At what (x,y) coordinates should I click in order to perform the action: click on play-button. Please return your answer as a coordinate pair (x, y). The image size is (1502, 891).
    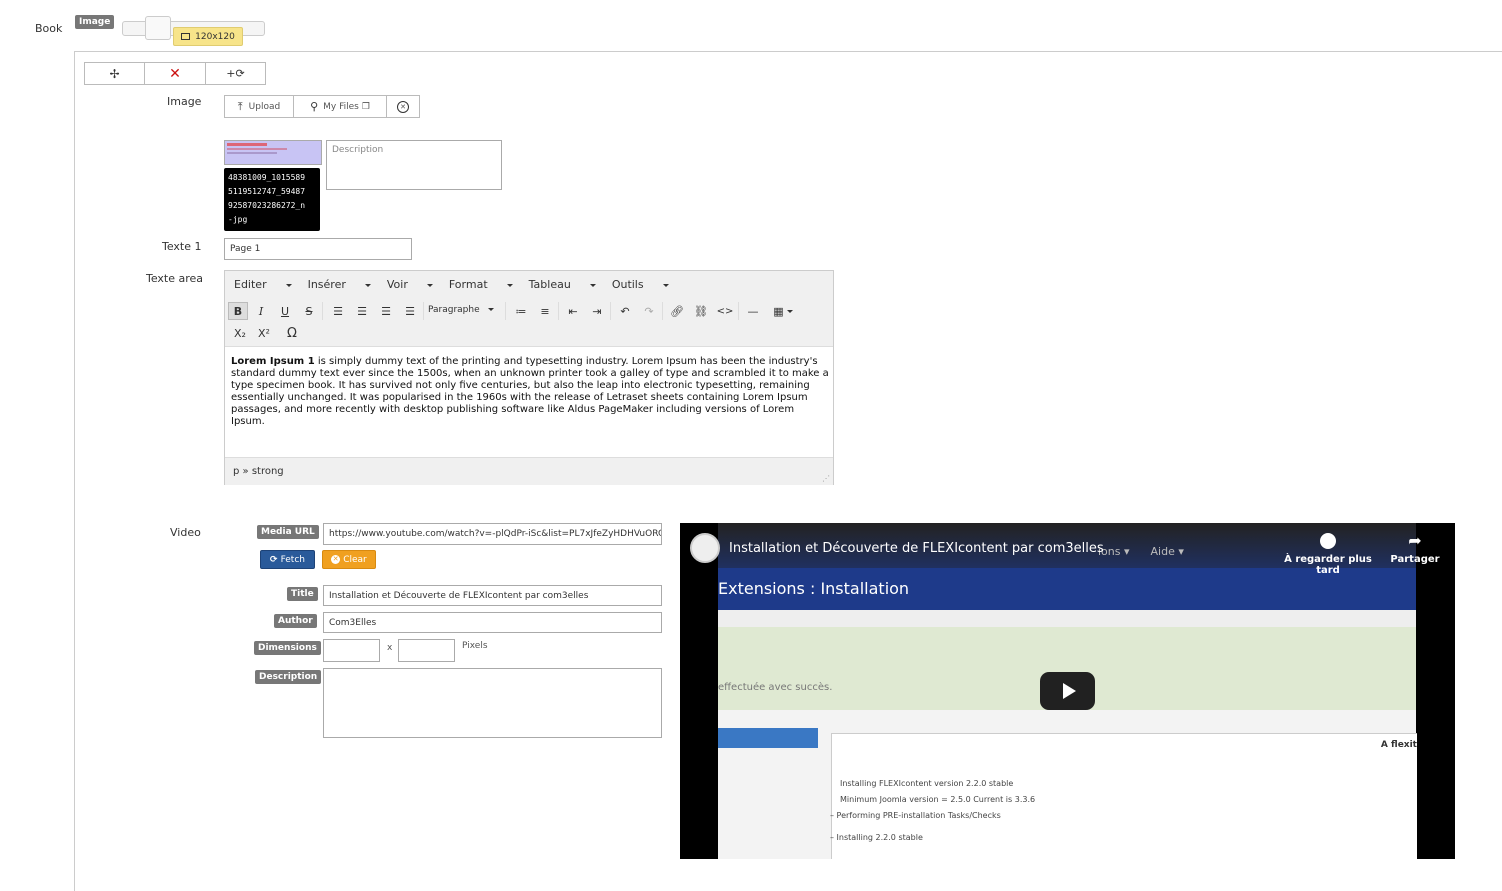
    Looking at the image, I should click on (1067, 691).